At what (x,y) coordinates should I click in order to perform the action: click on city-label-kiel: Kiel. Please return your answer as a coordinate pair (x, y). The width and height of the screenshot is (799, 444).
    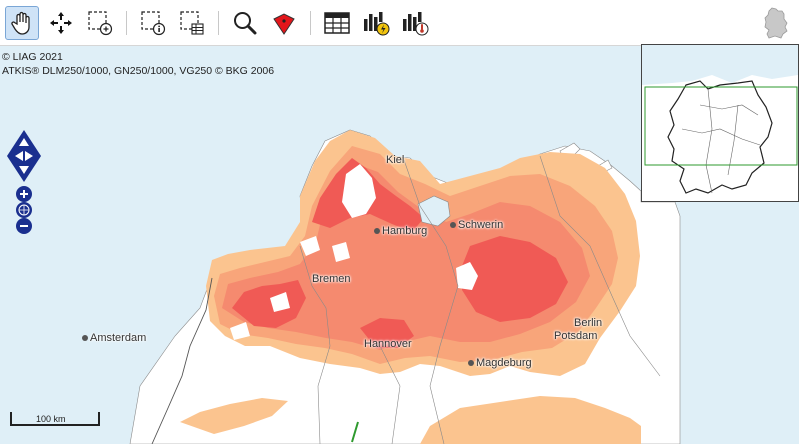
    Looking at the image, I should click on (395, 160).